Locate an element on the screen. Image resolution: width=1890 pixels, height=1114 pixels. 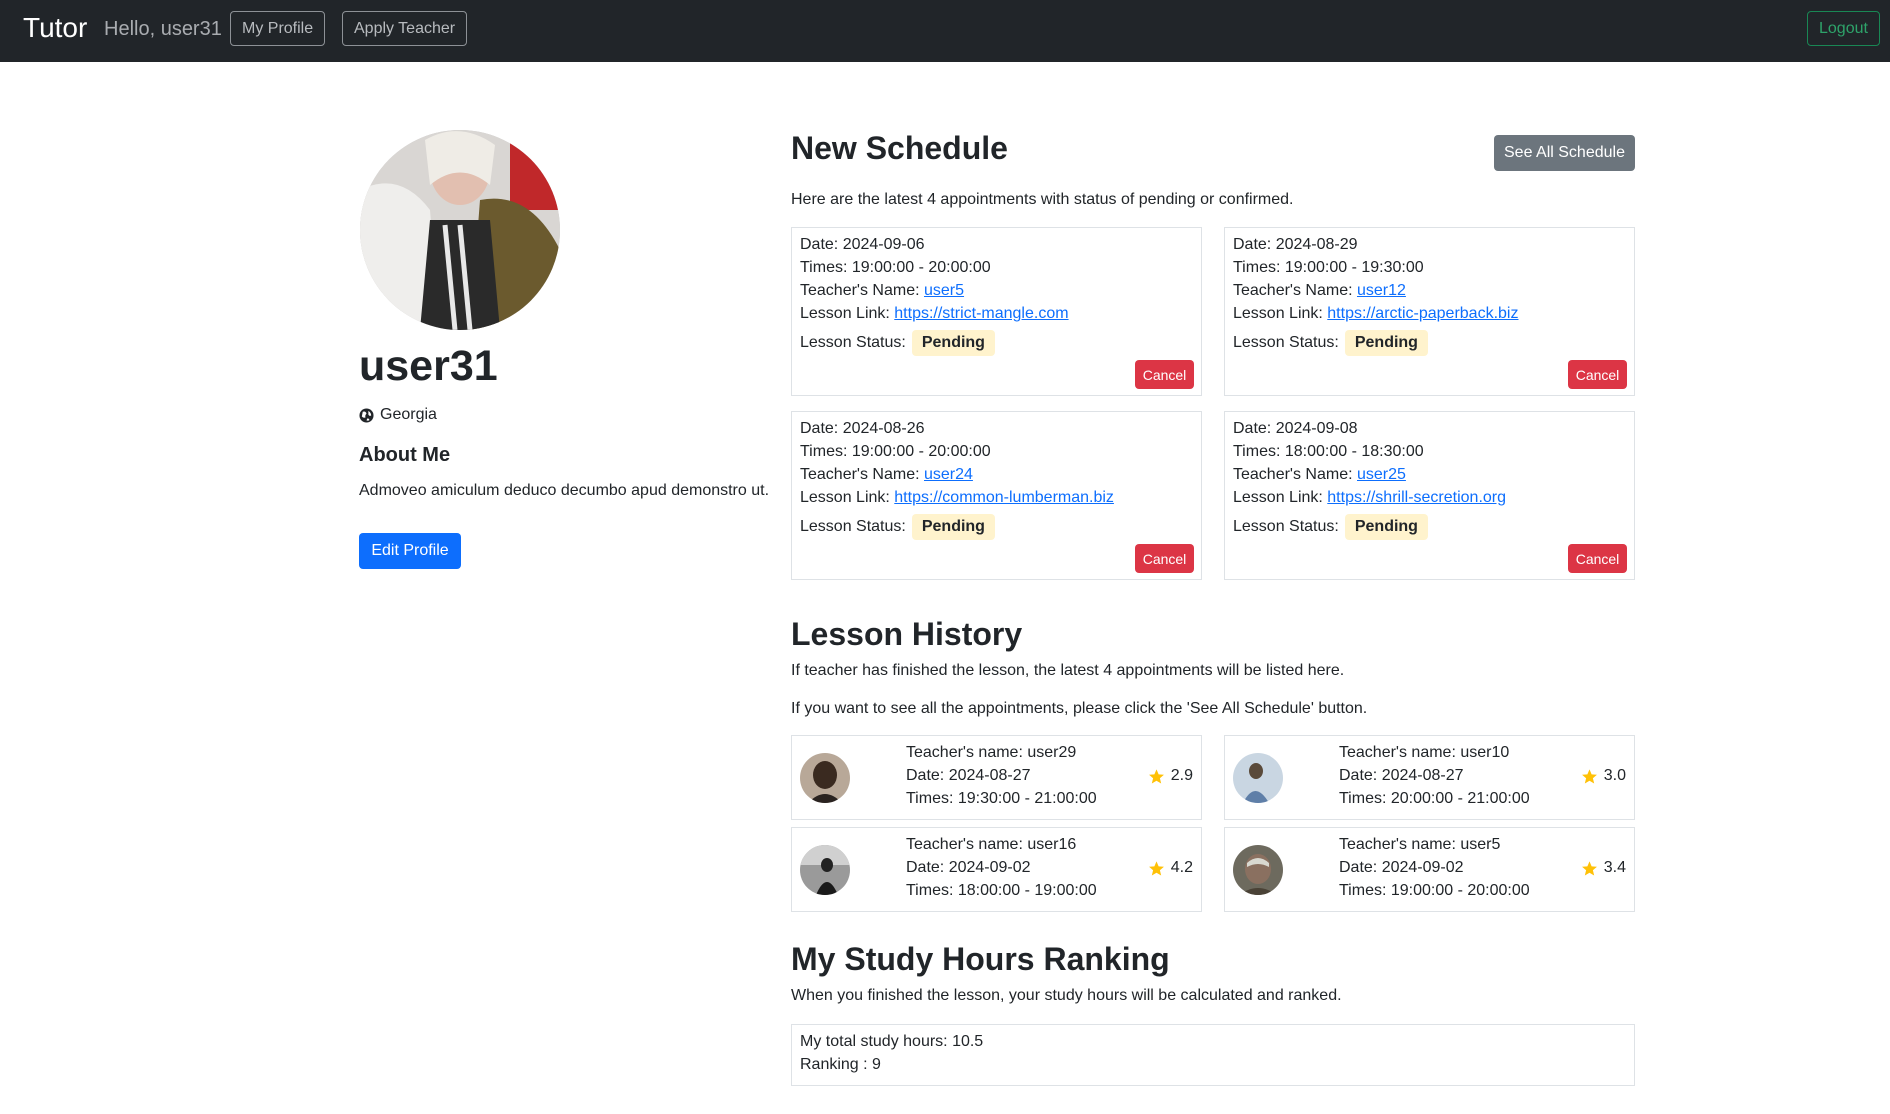
history-times: Times: 19:00:00 - 20:00:00 is located at coordinates (1434, 890).